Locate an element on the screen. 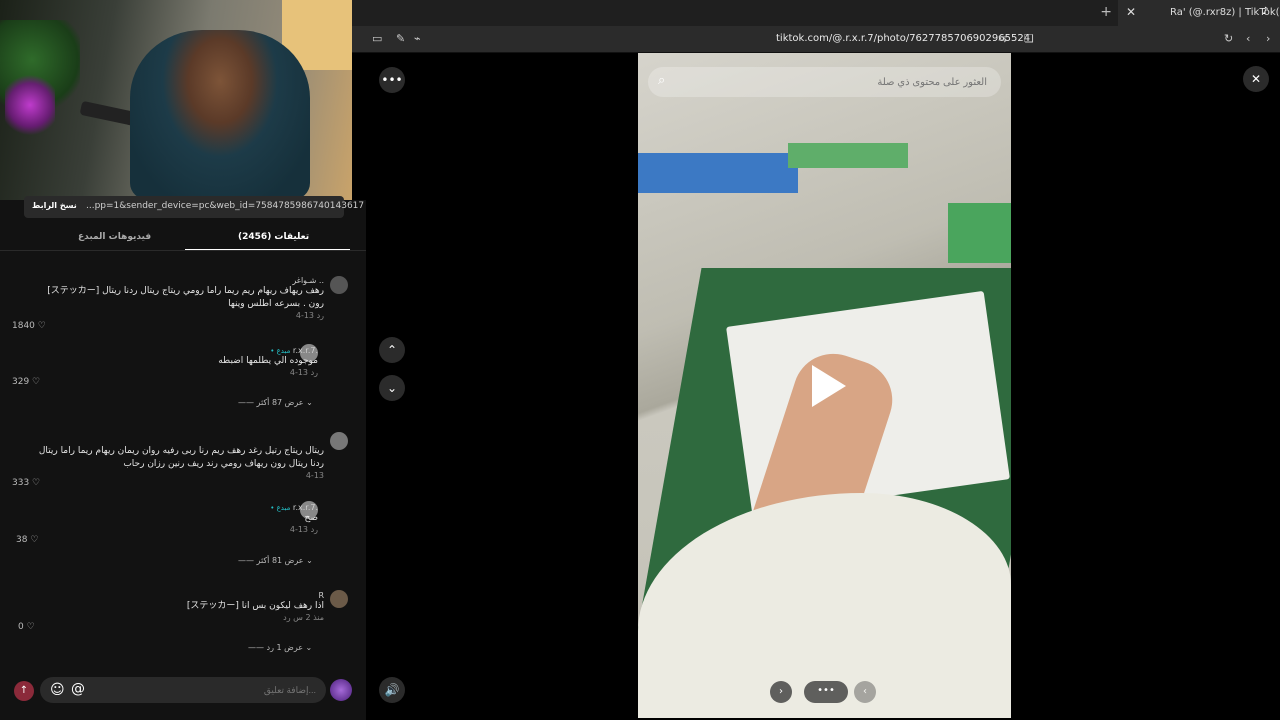  webcam-overlay is located at coordinates (176, 100).